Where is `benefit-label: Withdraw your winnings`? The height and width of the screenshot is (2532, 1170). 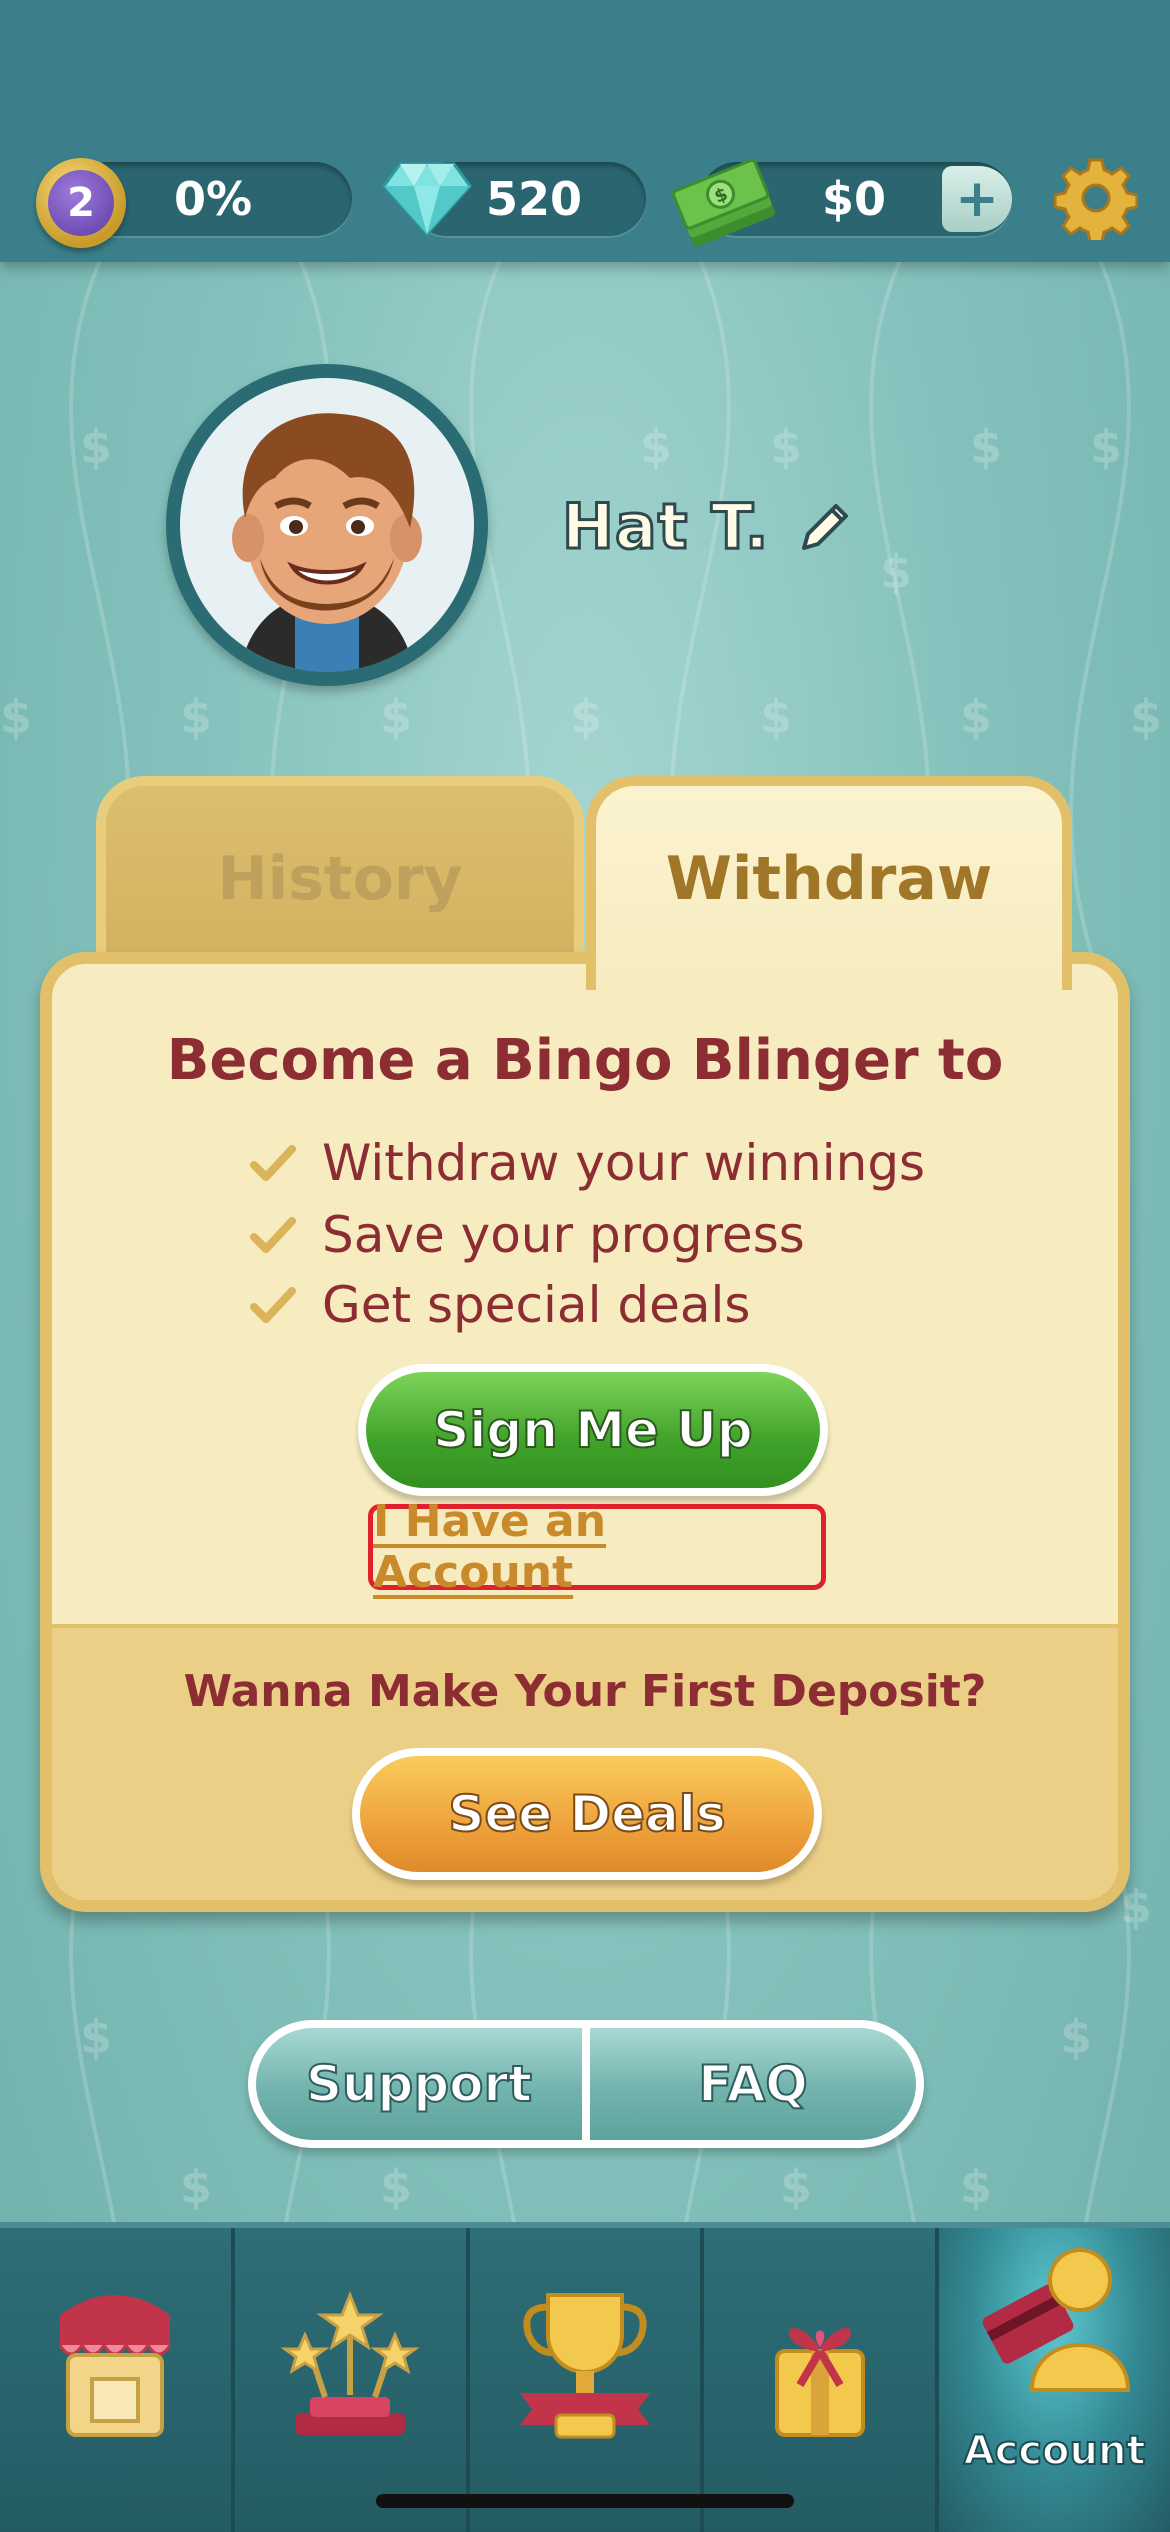
benefit-label: Withdraw your winnings is located at coordinates (624, 1163).